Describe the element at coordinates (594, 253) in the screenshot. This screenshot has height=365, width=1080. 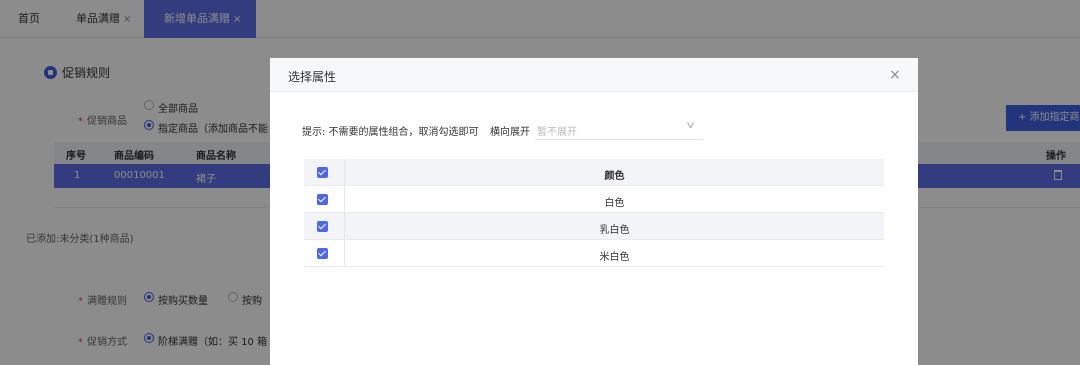
I see `table-row: 米白色` at that location.